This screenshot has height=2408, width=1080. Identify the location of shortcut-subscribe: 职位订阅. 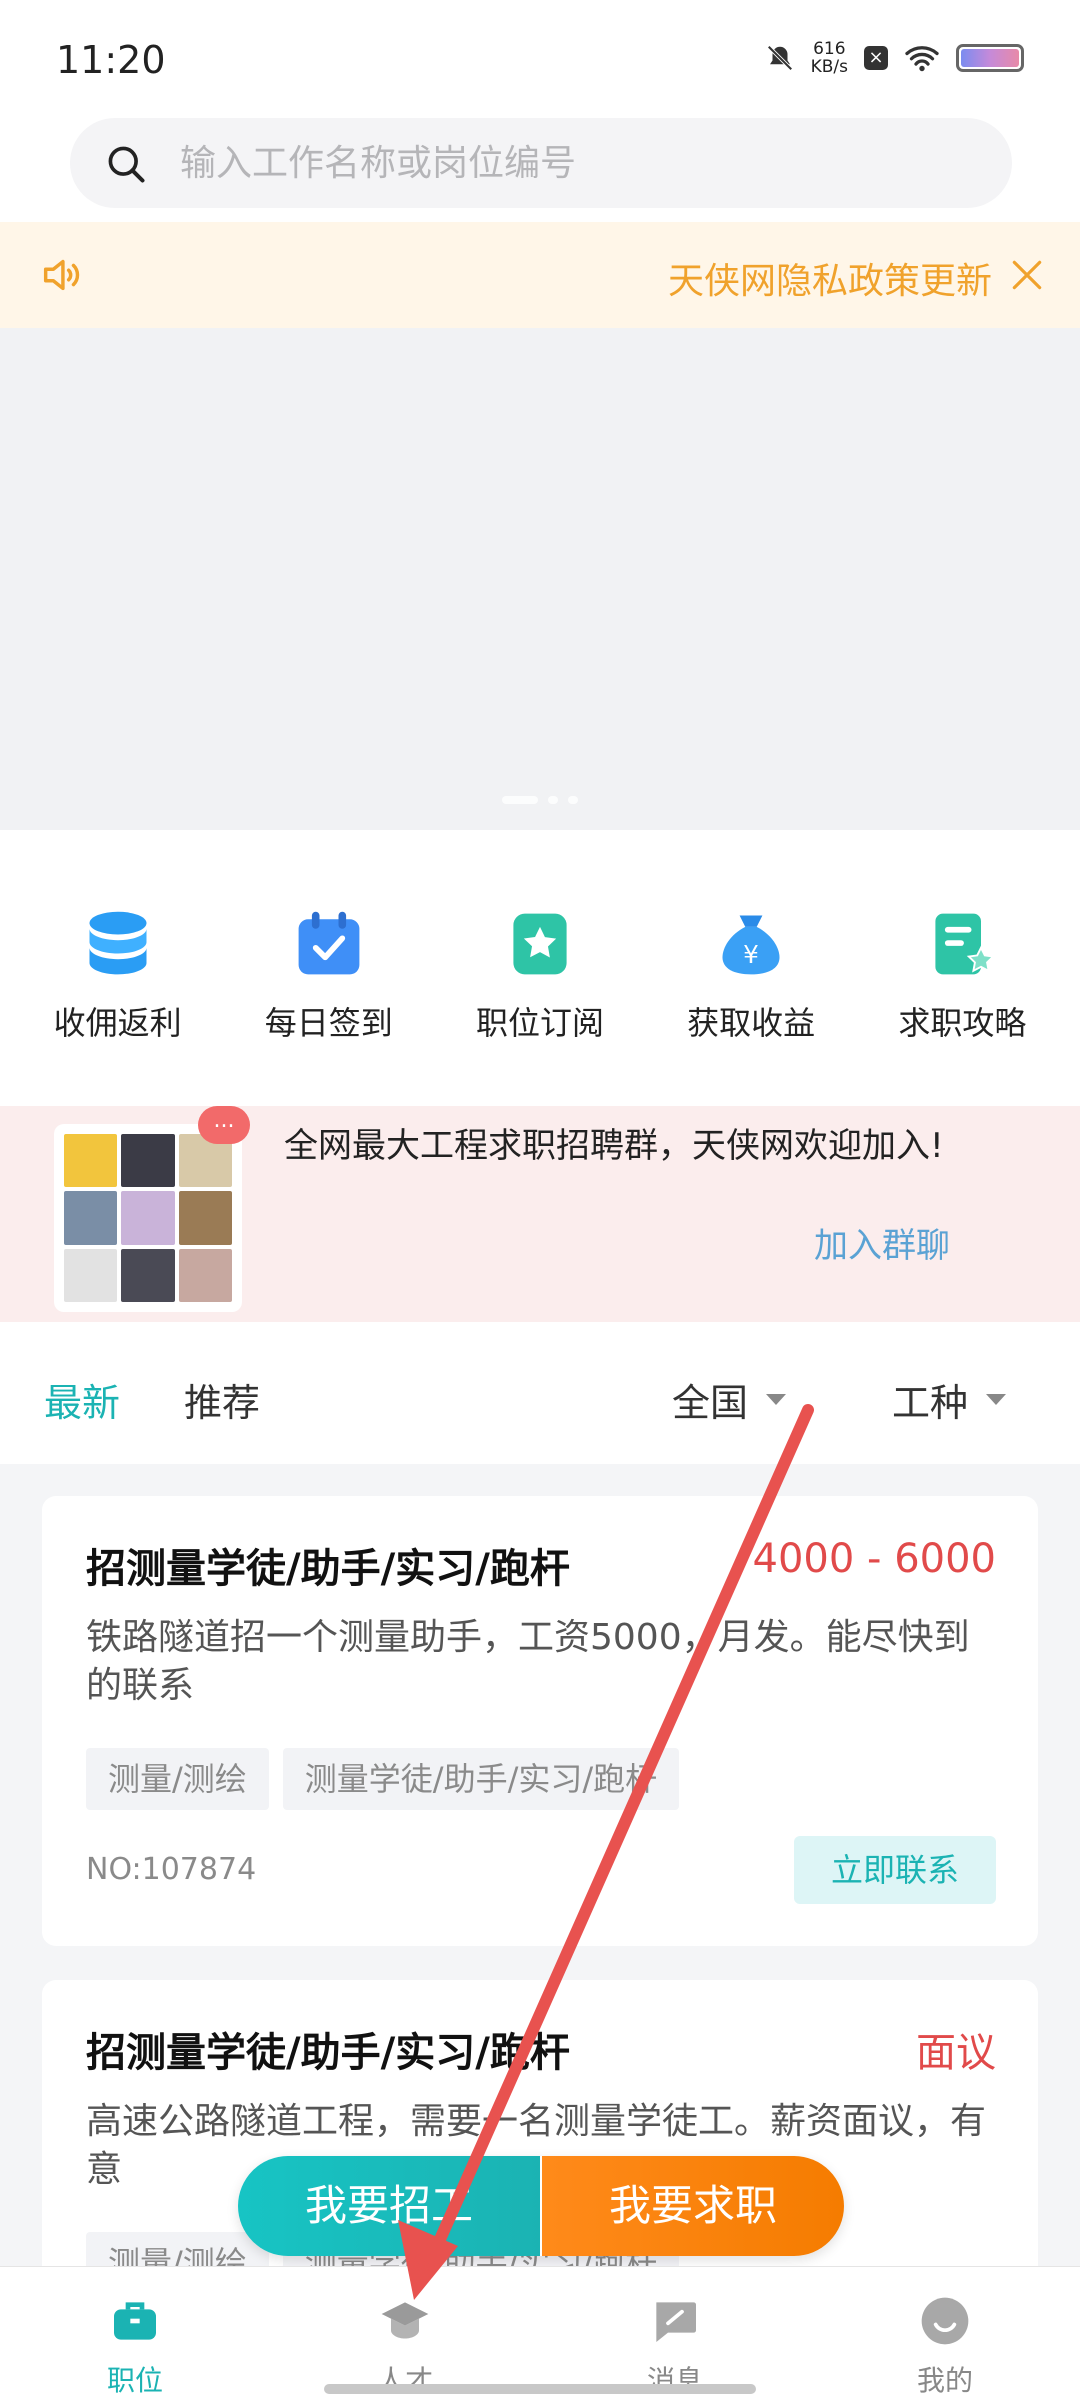
(540, 968).